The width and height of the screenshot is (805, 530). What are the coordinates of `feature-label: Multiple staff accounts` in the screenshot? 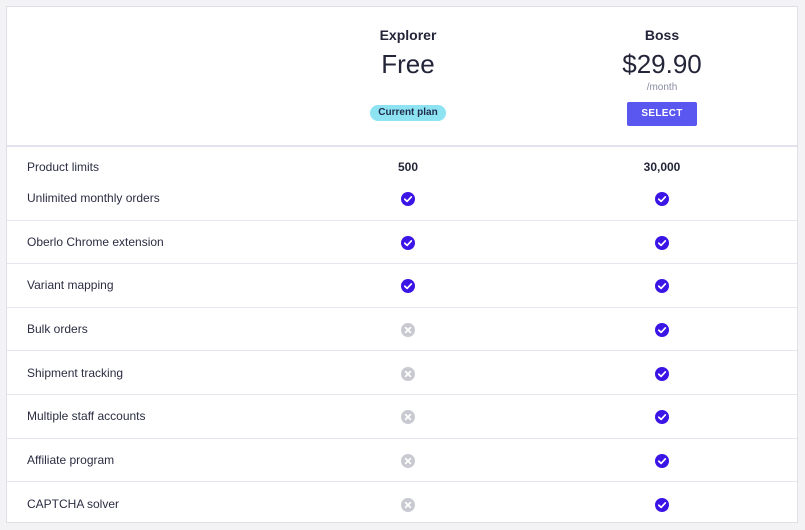 It's located at (86, 416).